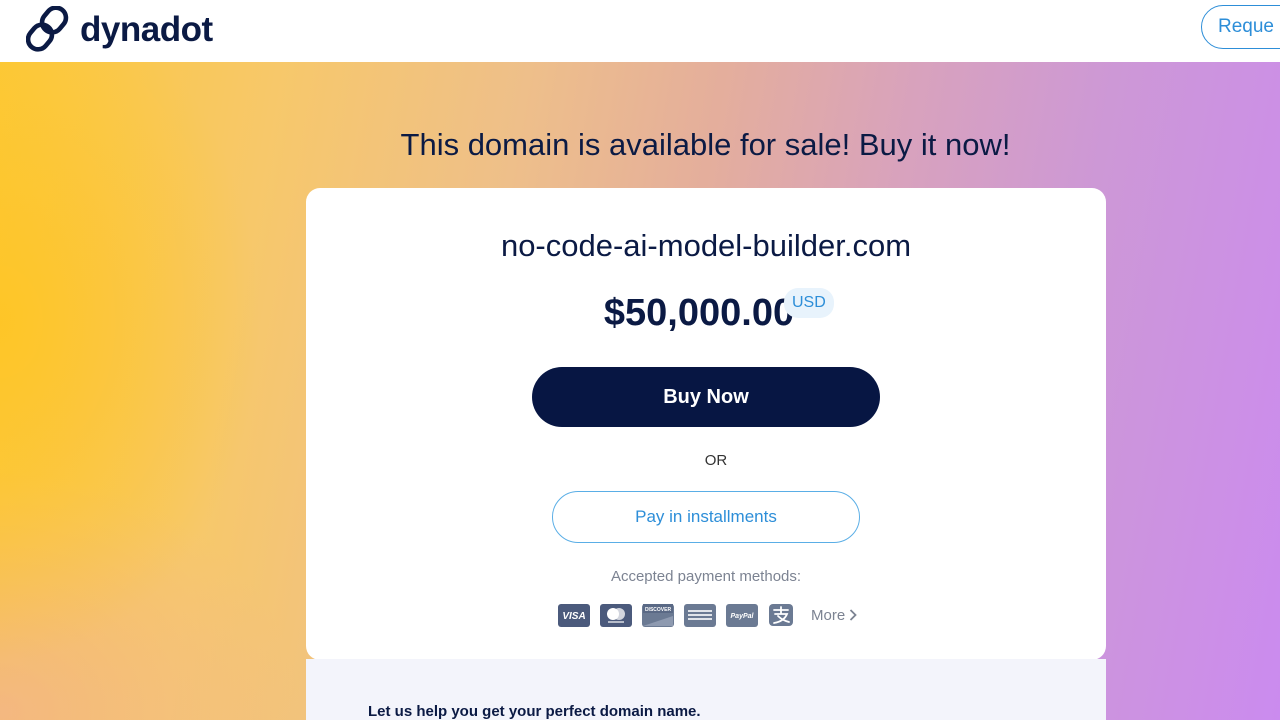 The height and width of the screenshot is (720, 1280). Describe the element at coordinates (1240, 27) in the screenshot. I see `request-button: Reque` at that location.